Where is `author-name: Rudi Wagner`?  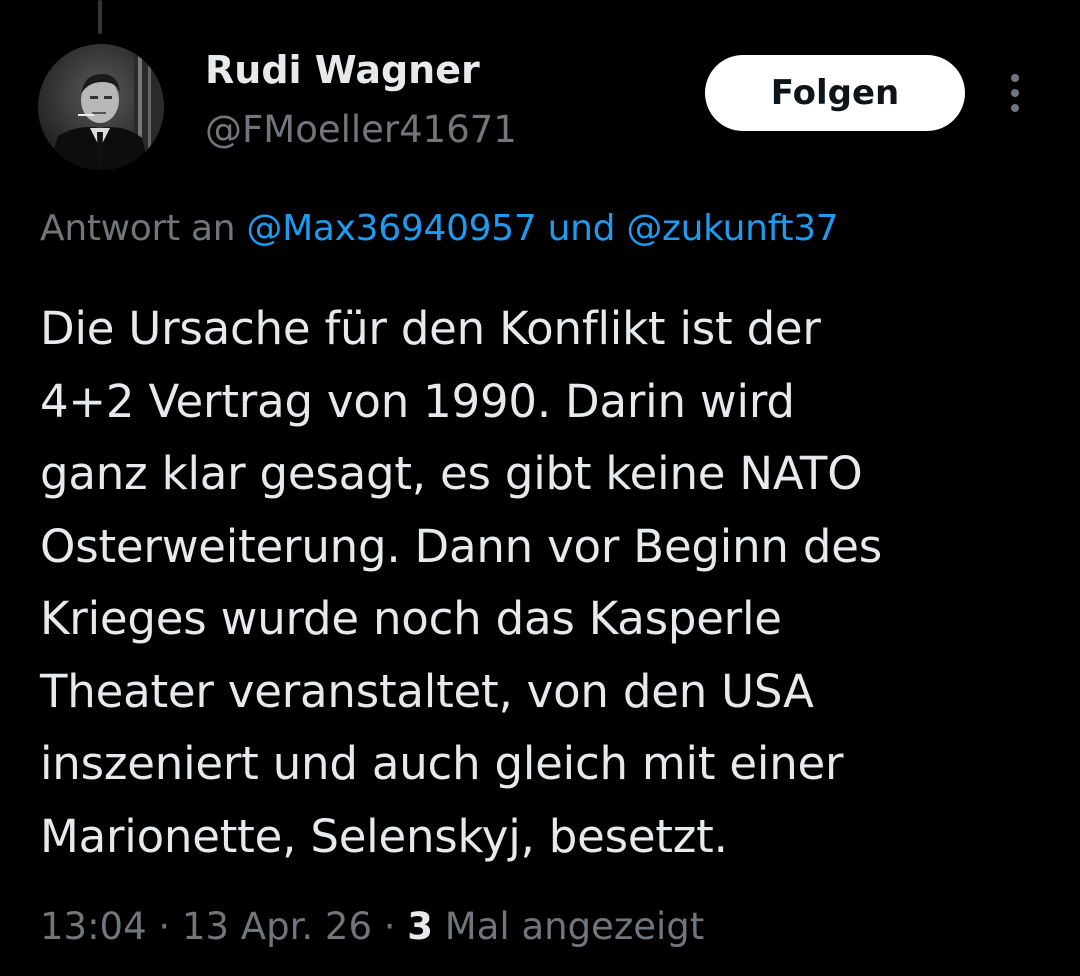 author-name: Rudi Wagner is located at coordinates (342, 70).